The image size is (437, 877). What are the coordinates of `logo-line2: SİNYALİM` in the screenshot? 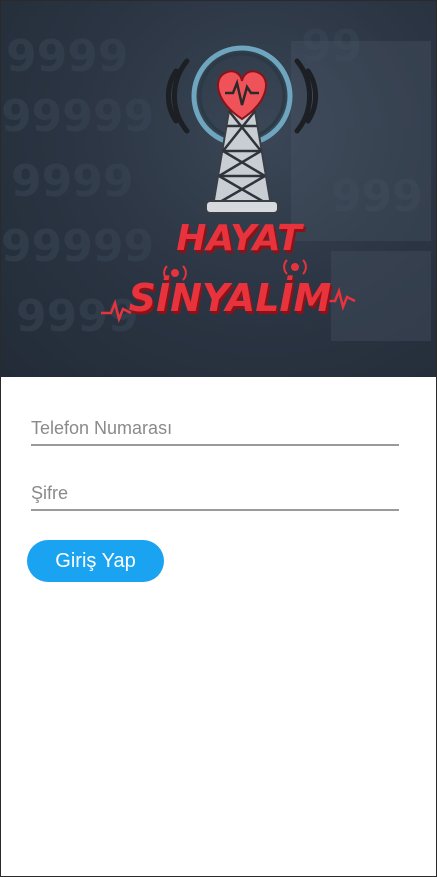 It's located at (230, 298).